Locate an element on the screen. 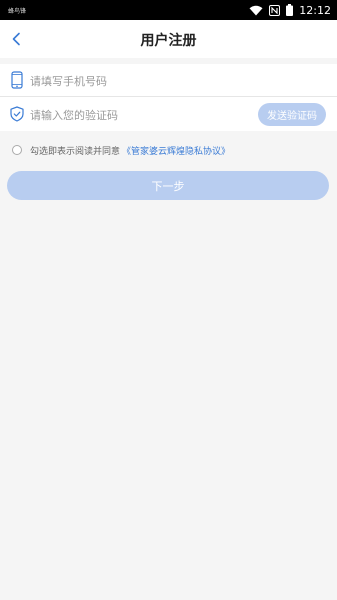 Image resolution: width=337 pixels, height=600 pixels. phone-input is located at coordinates (140, 81).